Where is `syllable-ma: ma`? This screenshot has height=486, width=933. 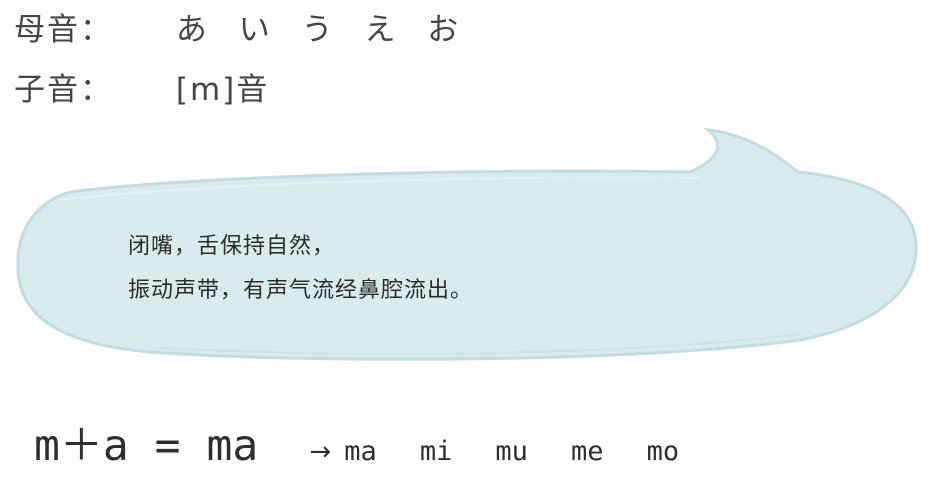 syllable-ma: ma is located at coordinates (360, 451).